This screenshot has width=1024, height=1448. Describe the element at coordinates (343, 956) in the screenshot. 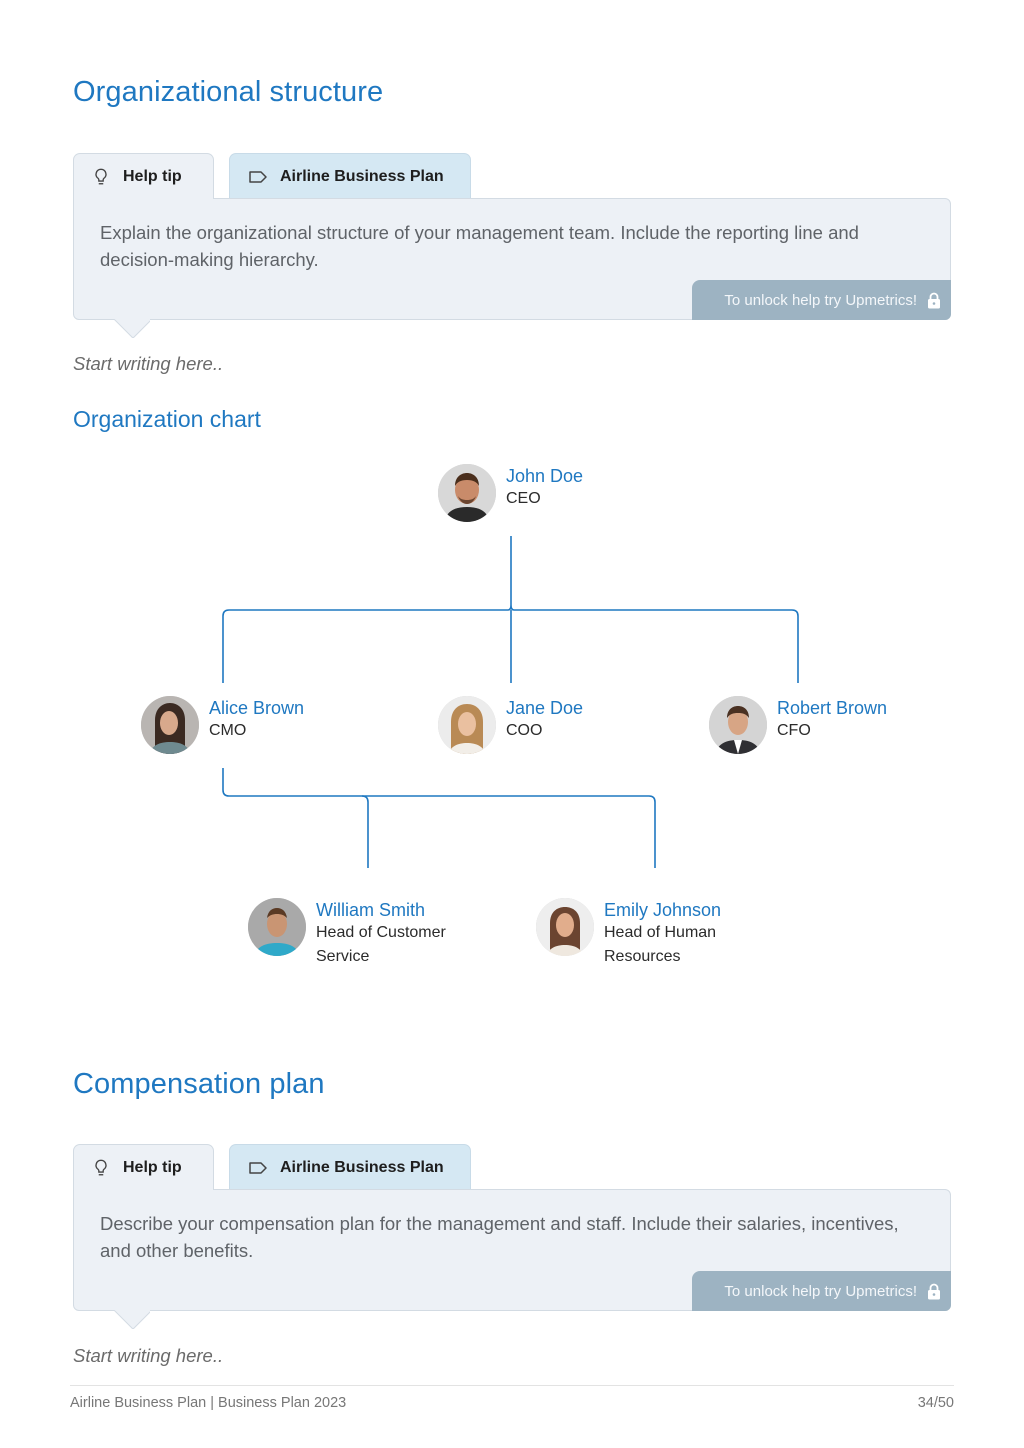

I see `person-role-line-2: Service` at that location.